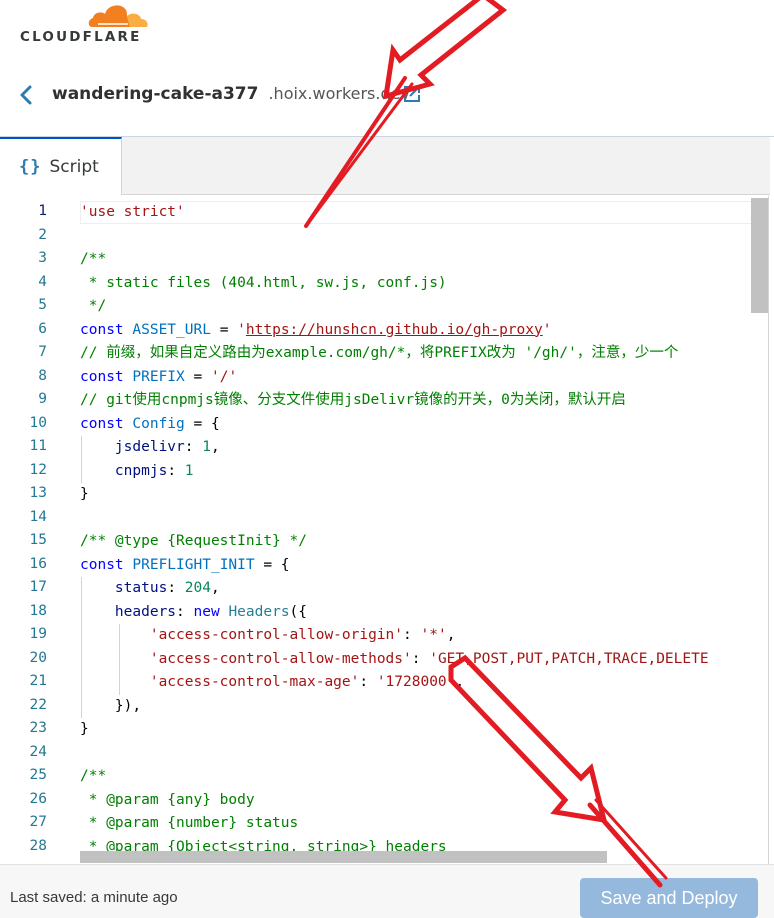 This screenshot has height=918, width=774. What do you see at coordinates (193, 542) in the screenshot?
I see `code-line: /** @type {RequestInit} */` at bounding box center [193, 542].